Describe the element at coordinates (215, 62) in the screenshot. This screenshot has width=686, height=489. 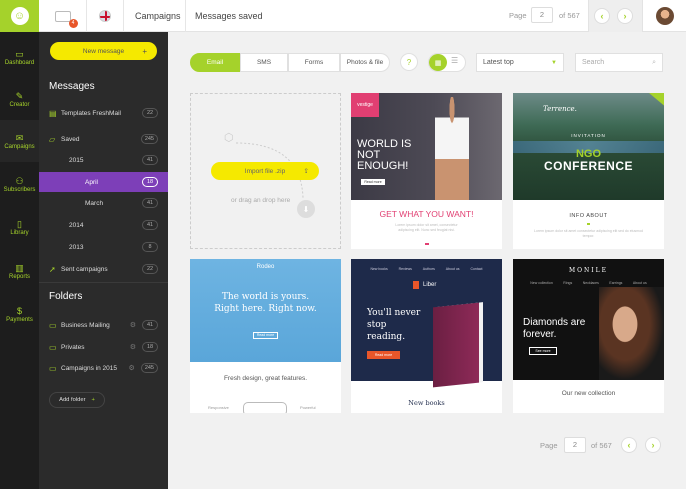
I see `tab-email: Email` at that location.